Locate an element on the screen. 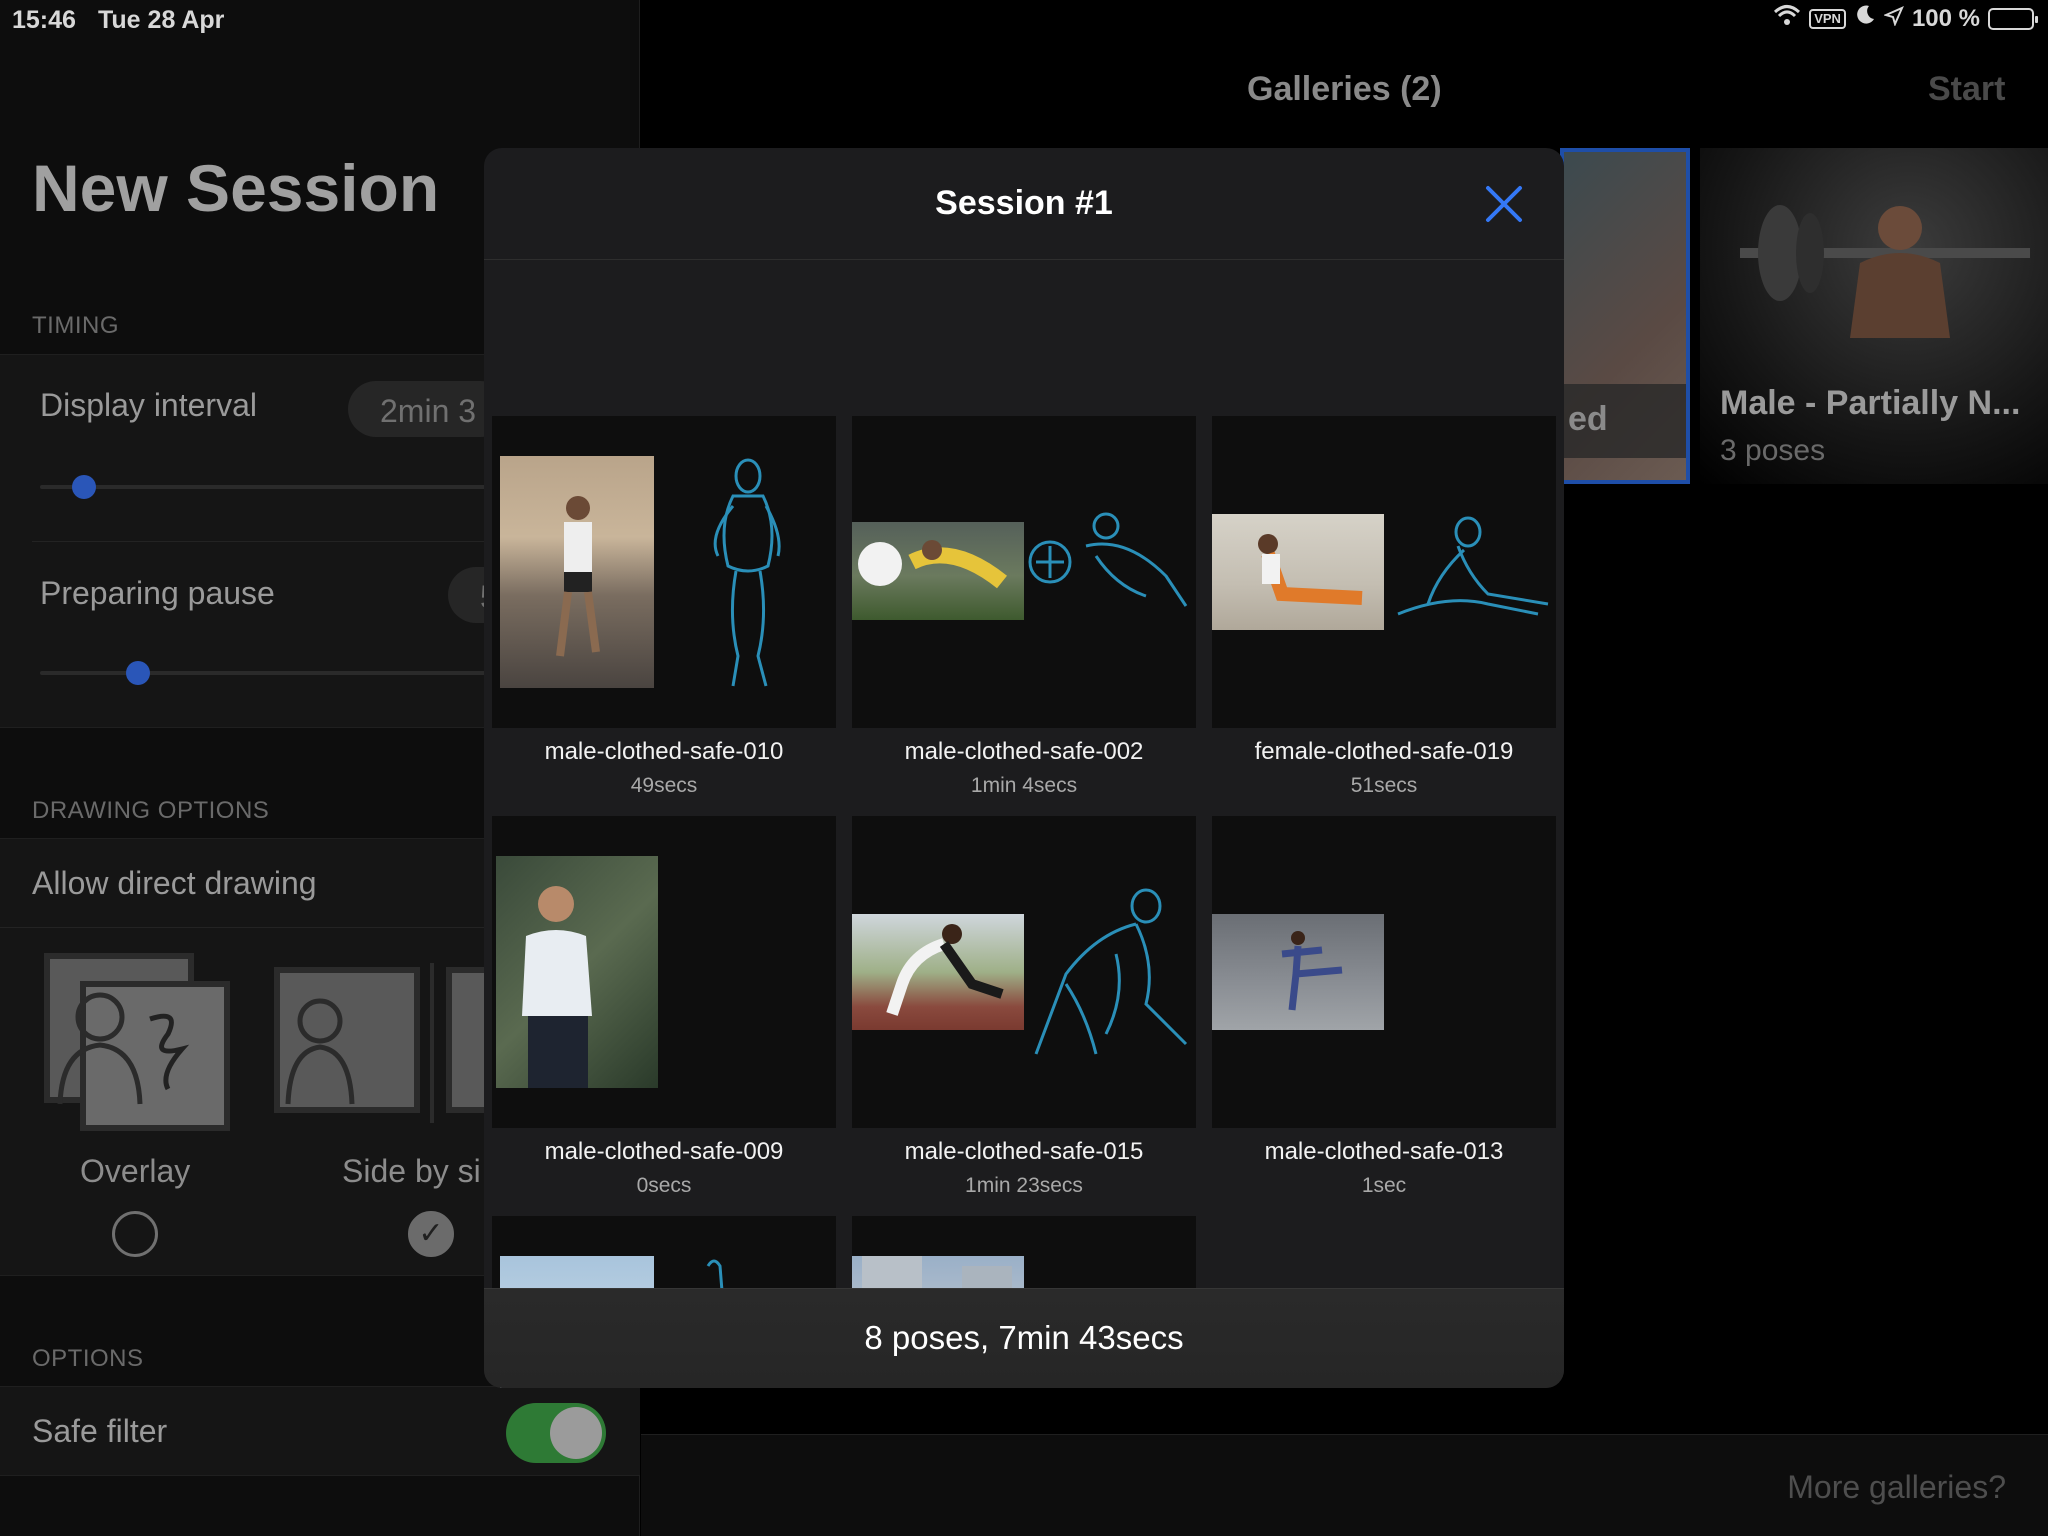  close-icon is located at coordinates (1504, 204).